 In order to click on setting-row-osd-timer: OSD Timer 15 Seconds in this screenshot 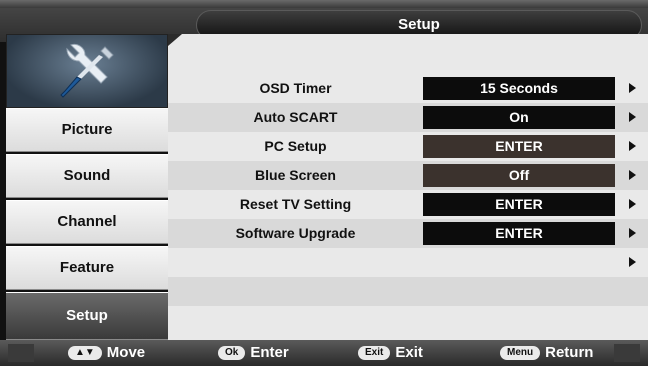, I will do `click(408, 88)`.